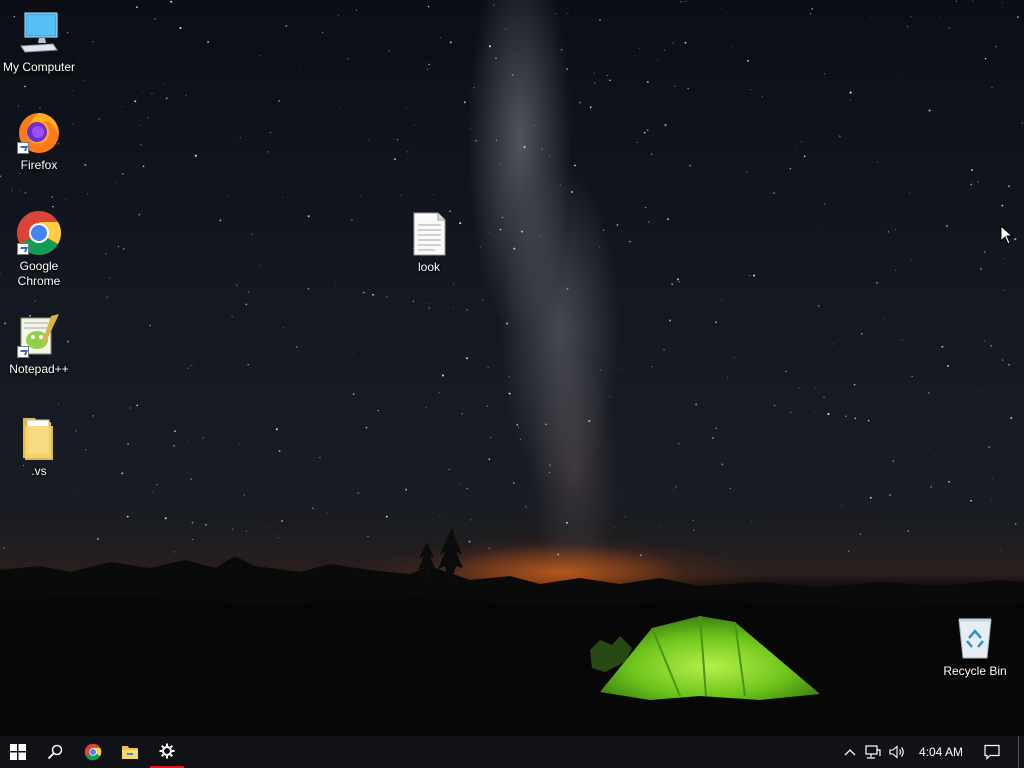 Image resolution: width=1024 pixels, height=768 pixels. I want to click on desktop-icon-label: Recycle Bin, so click(975, 671).